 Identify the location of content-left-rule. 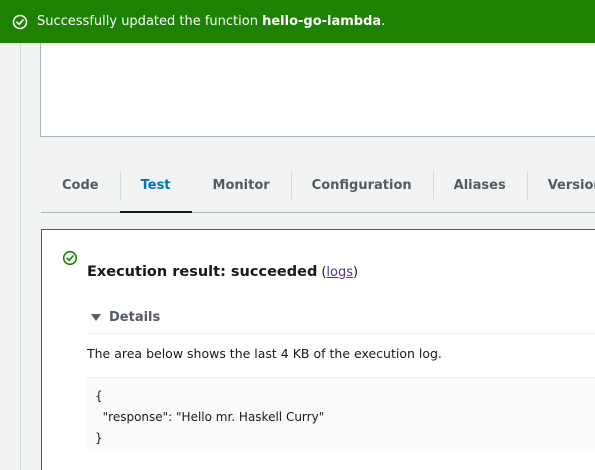
(20, 256).